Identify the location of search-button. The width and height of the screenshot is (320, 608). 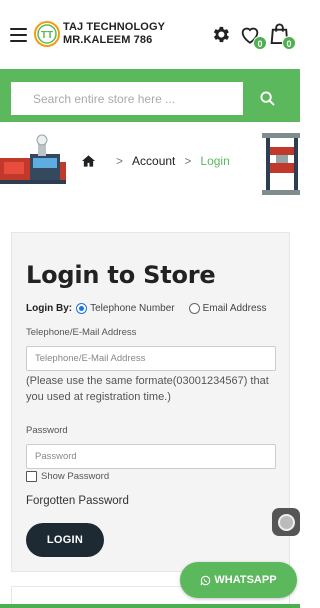
(267, 98).